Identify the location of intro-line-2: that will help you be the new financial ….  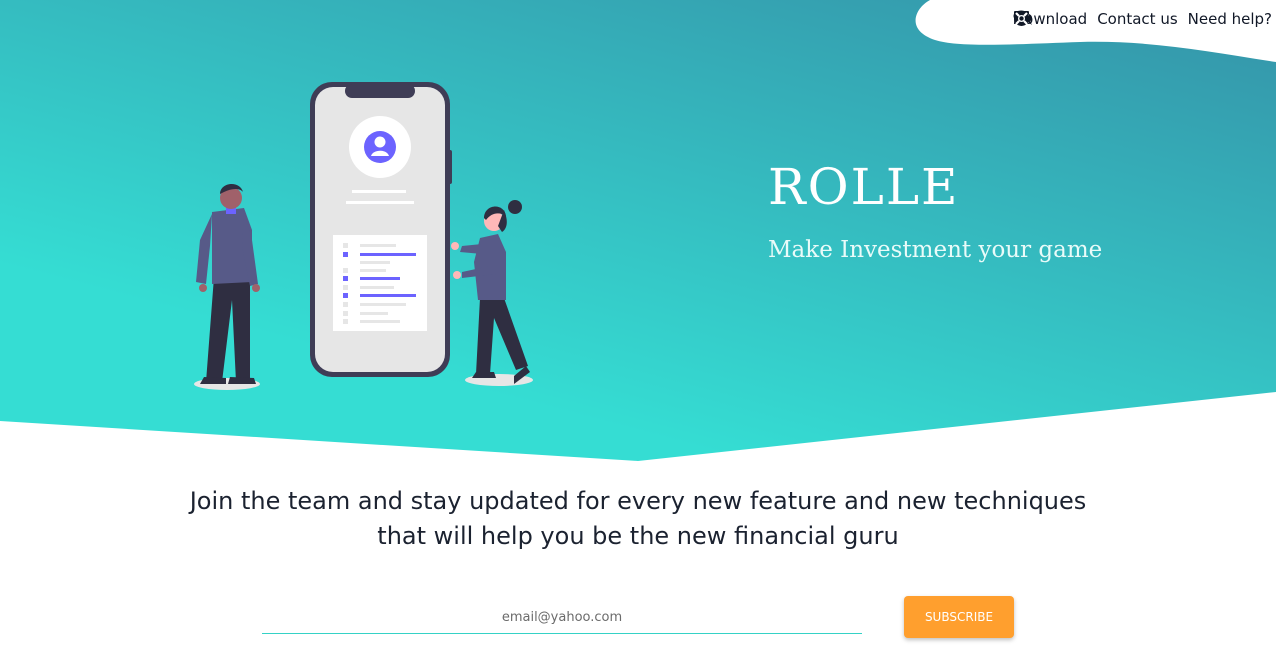
(638, 536).